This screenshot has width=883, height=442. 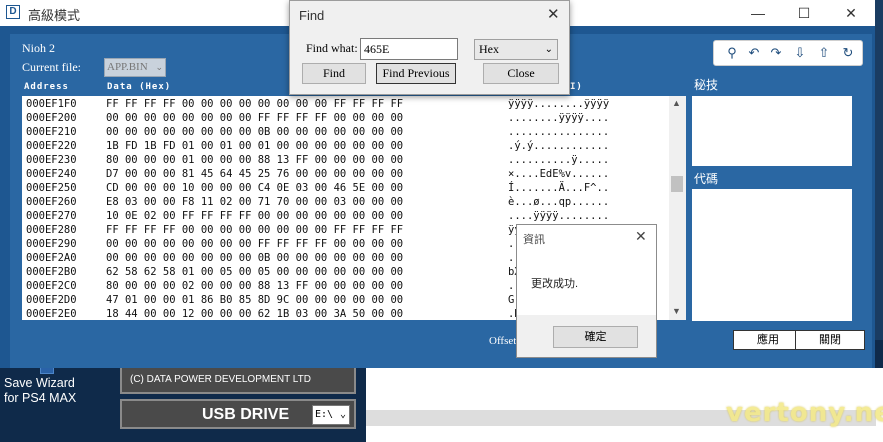 I want to click on column-header-data: Data (Hex), so click(x=139, y=87).